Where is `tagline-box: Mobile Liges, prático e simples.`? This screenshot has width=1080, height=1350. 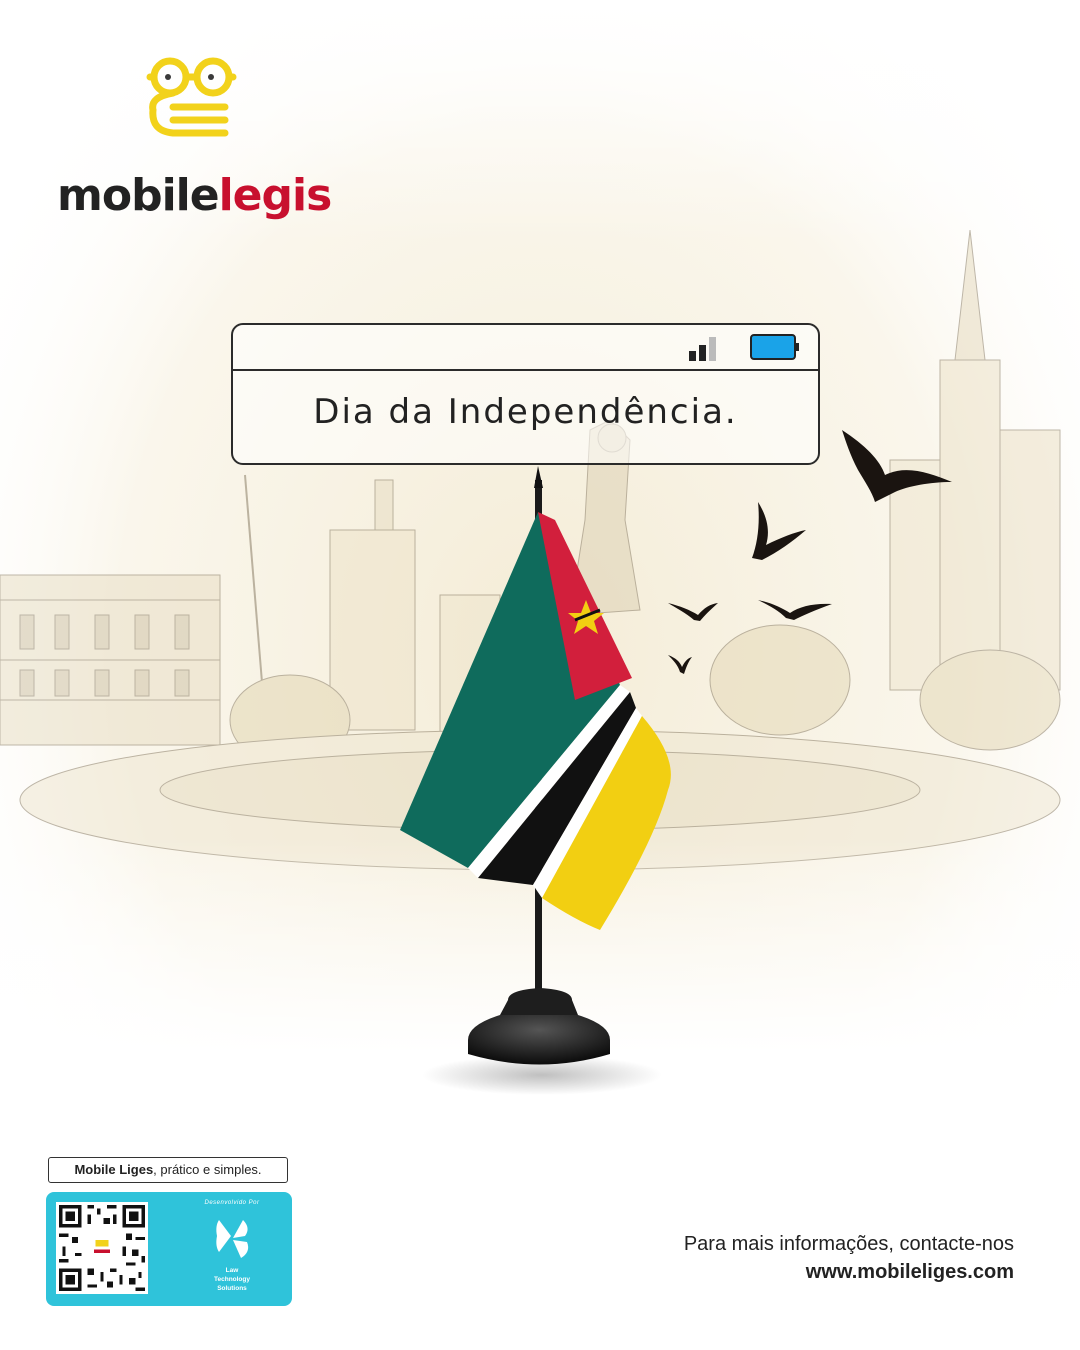 tagline-box: Mobile Liges, prático e simples. is located at coordinates (168, 1170).